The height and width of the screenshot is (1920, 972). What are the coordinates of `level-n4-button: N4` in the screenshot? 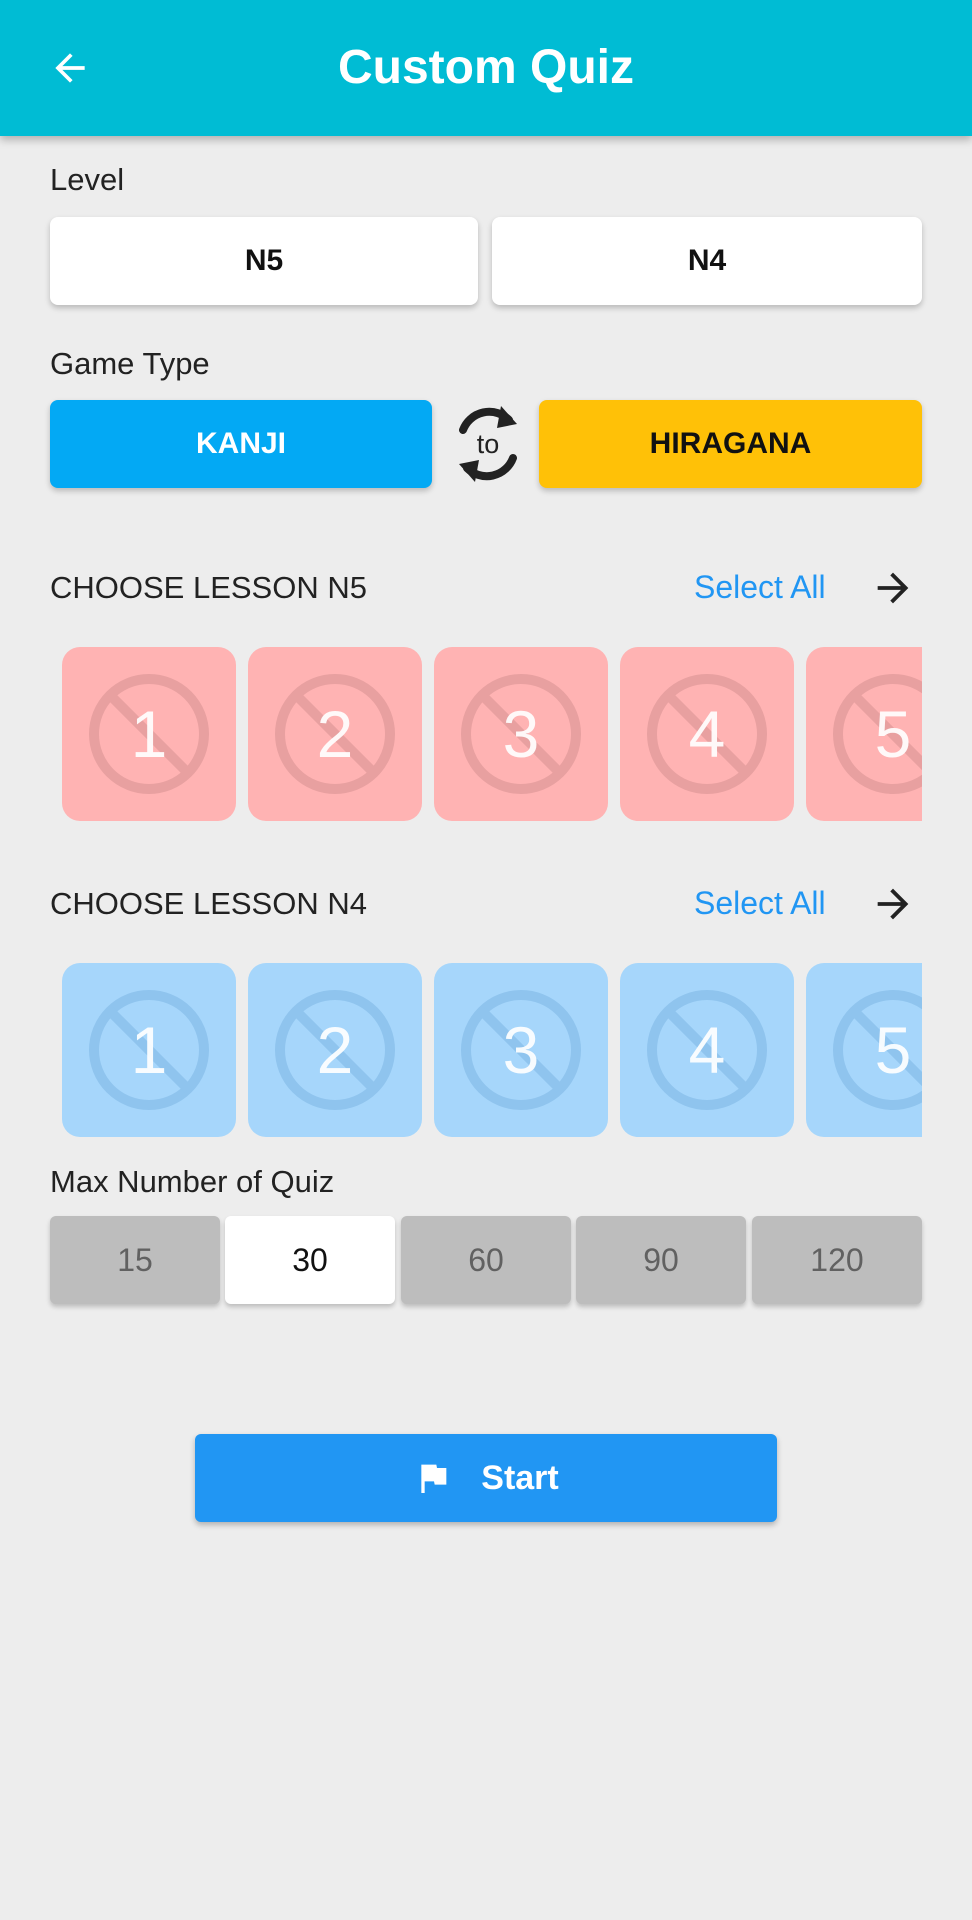 It's located at (707, 261).